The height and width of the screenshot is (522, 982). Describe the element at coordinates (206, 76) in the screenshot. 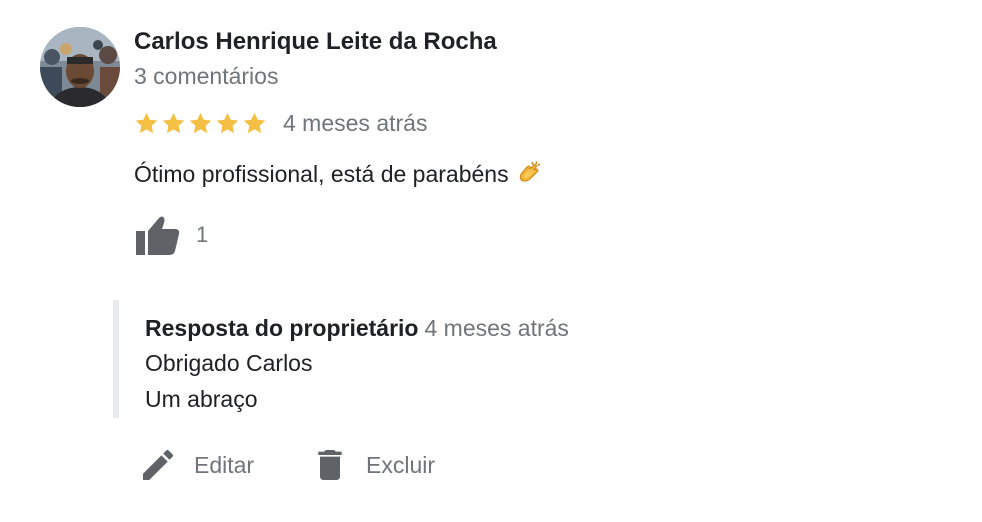

I see `reviewer-review-count: 3 comentários` at that location.